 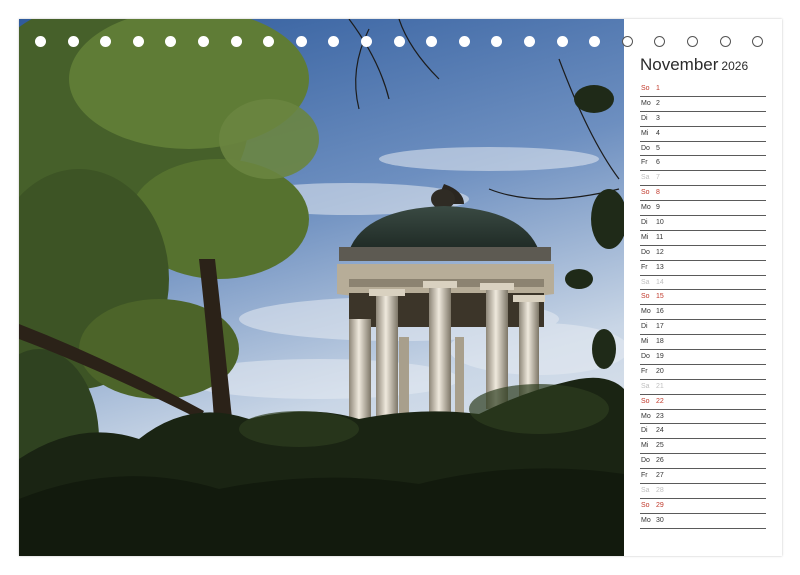 I want to click on day-row: Sa 14, so click(x=703, y=283).